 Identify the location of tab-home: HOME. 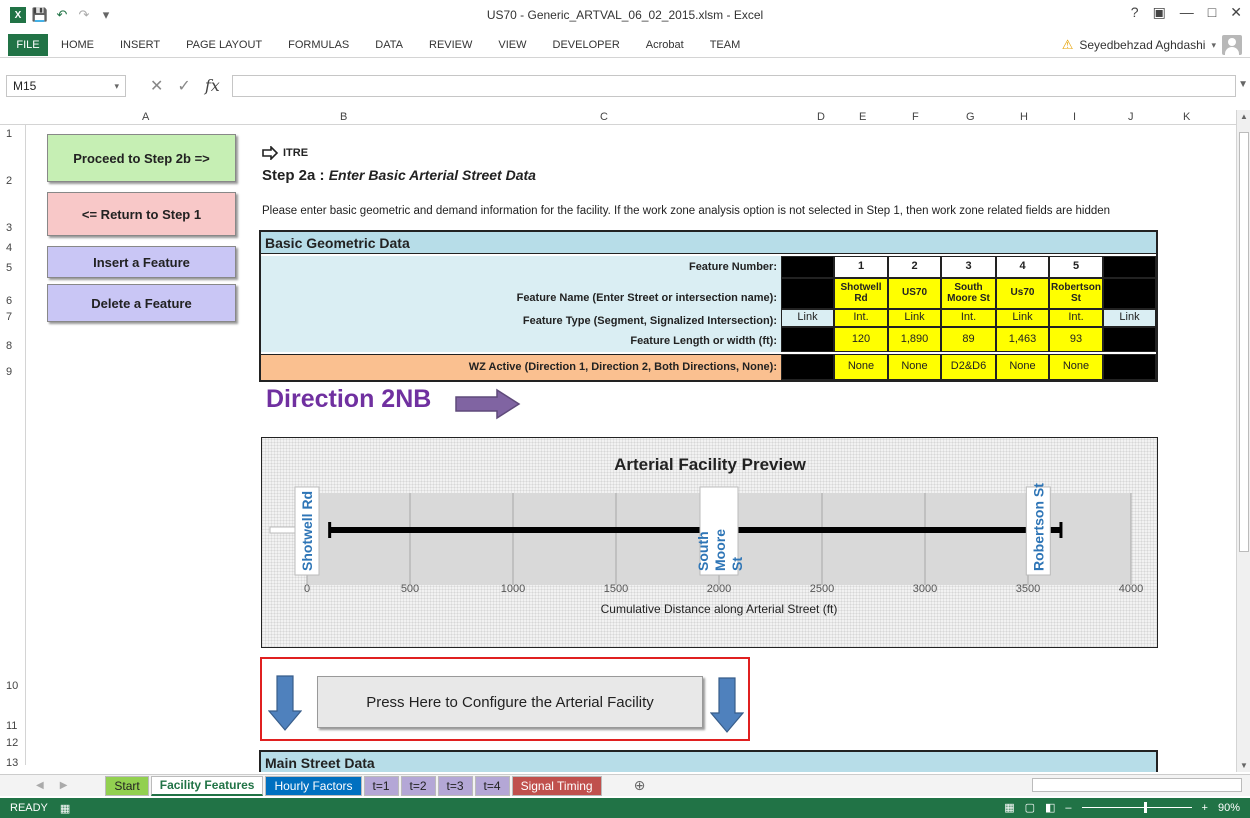
(77, 45).